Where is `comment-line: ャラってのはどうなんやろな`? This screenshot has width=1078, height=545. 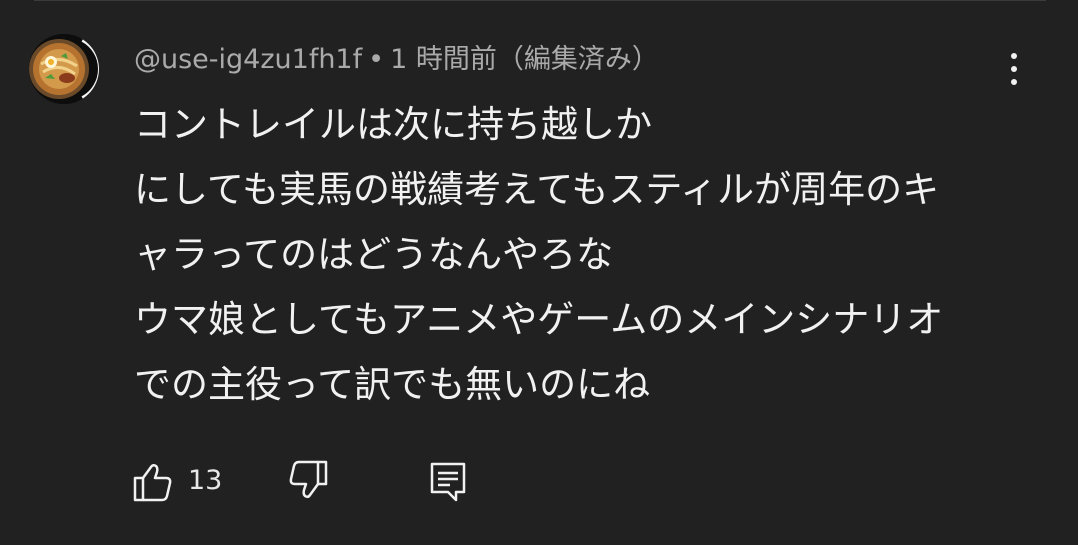 comment-line: ャラってのはどうなんやろな is located at coordinates (374, 254).